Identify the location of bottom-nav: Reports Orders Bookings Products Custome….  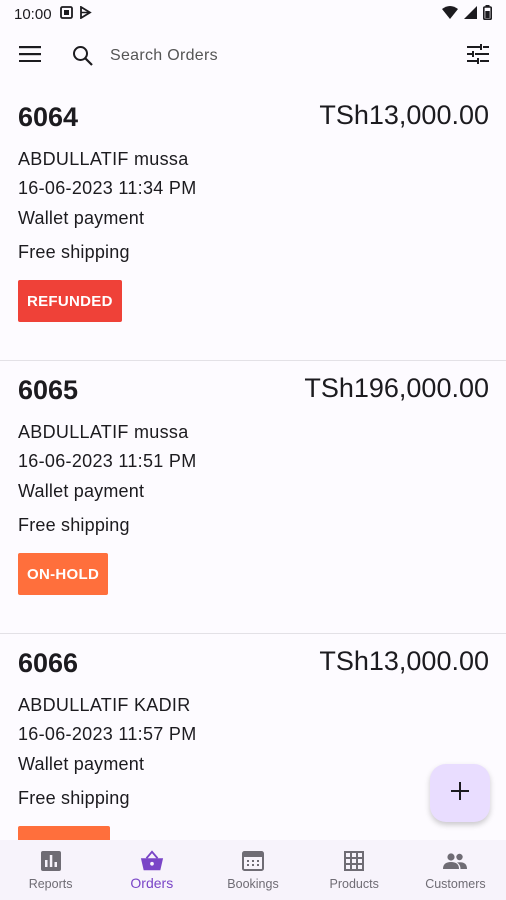
(253, 870).